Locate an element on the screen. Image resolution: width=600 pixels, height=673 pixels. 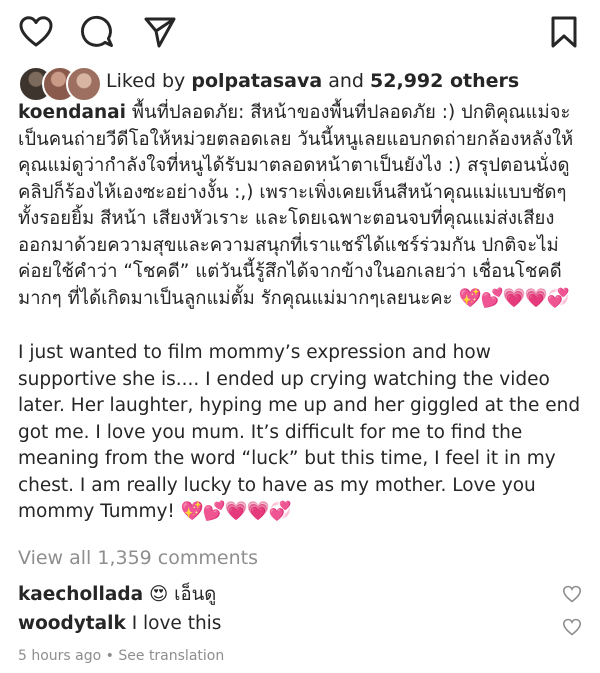
post-footer: 5 hours ago • See translation is located at coordinates (121, 656).